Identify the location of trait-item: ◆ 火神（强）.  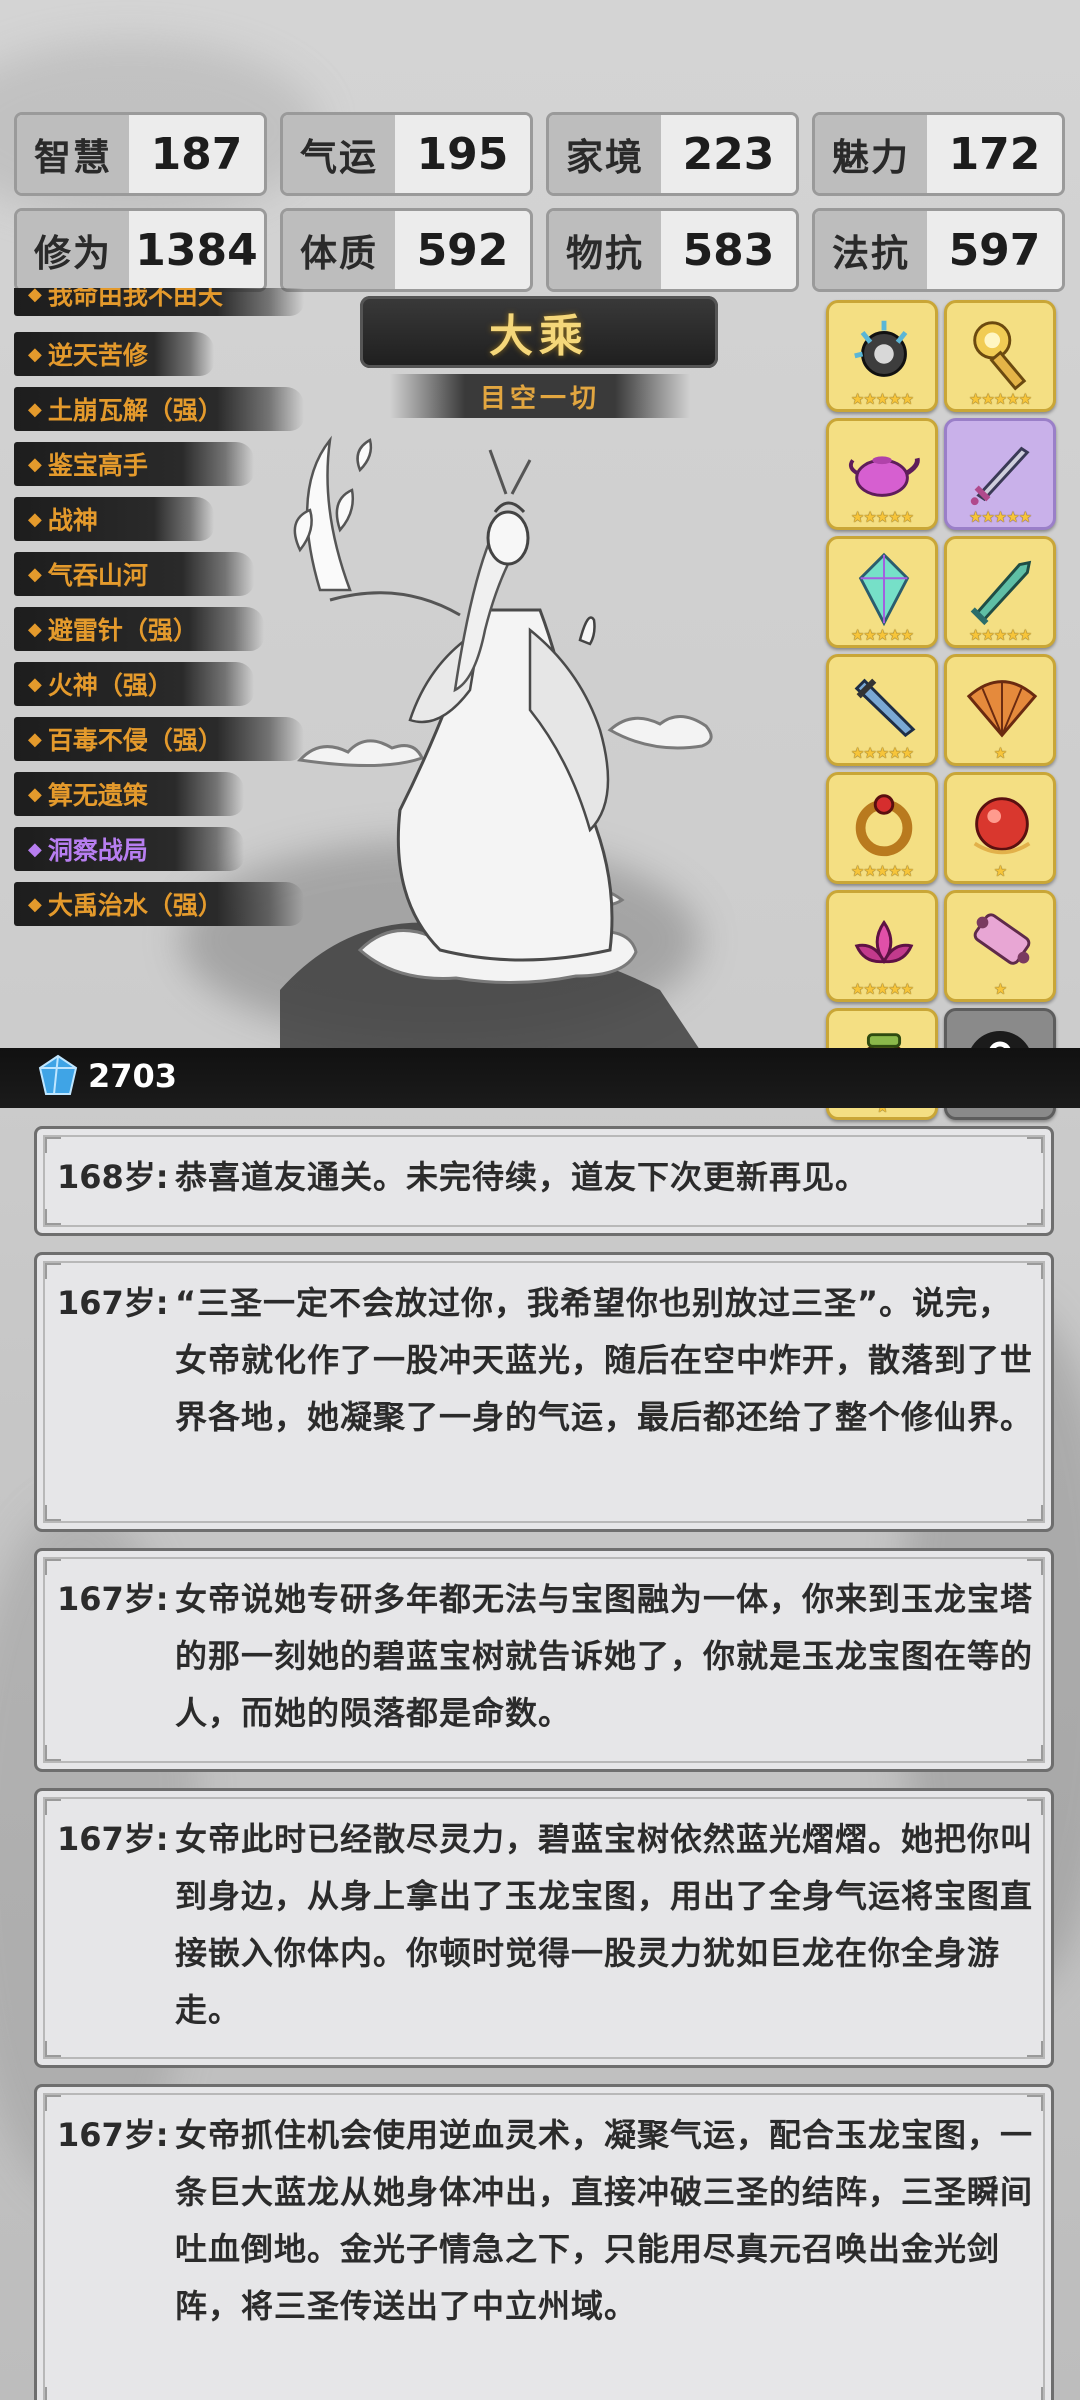
(134, 684).